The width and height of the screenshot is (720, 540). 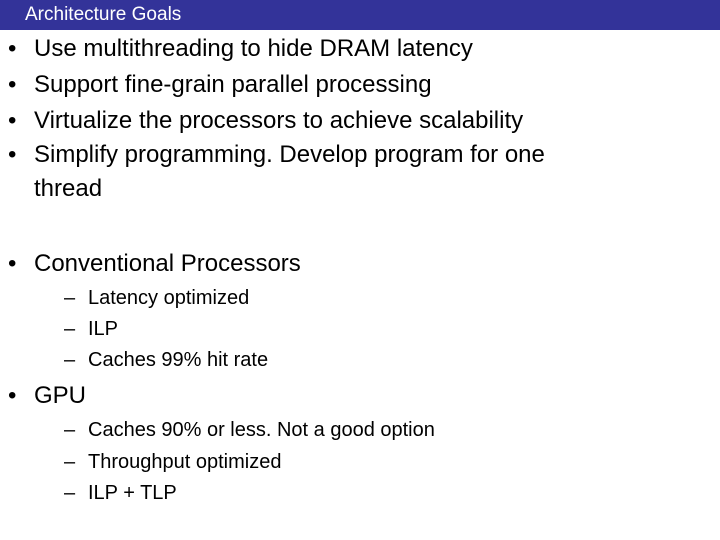 What do you see at coordinates (178, 360) in the screenshot?
I see `subitem-text: Caches 99% hit rate` at bounding box center [178, 360].